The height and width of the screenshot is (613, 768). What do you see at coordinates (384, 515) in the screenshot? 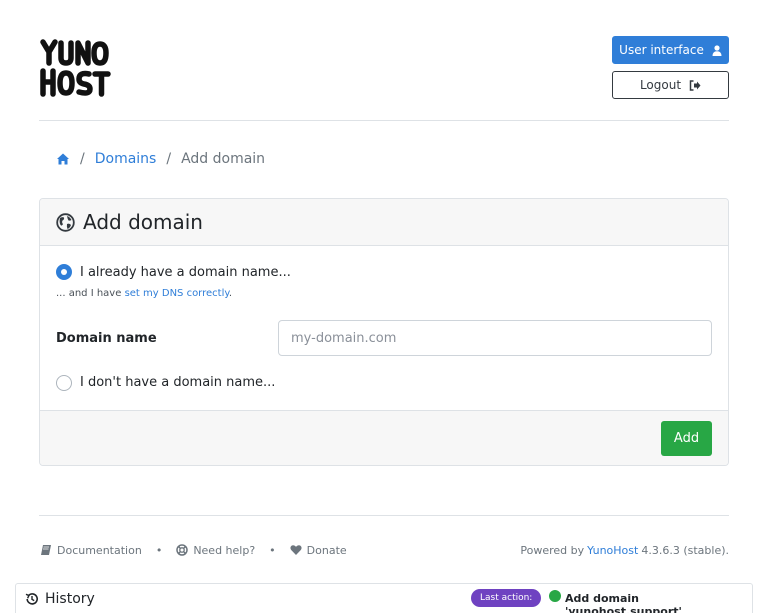
I see `footer-divider` at bounding box center [384, 515].